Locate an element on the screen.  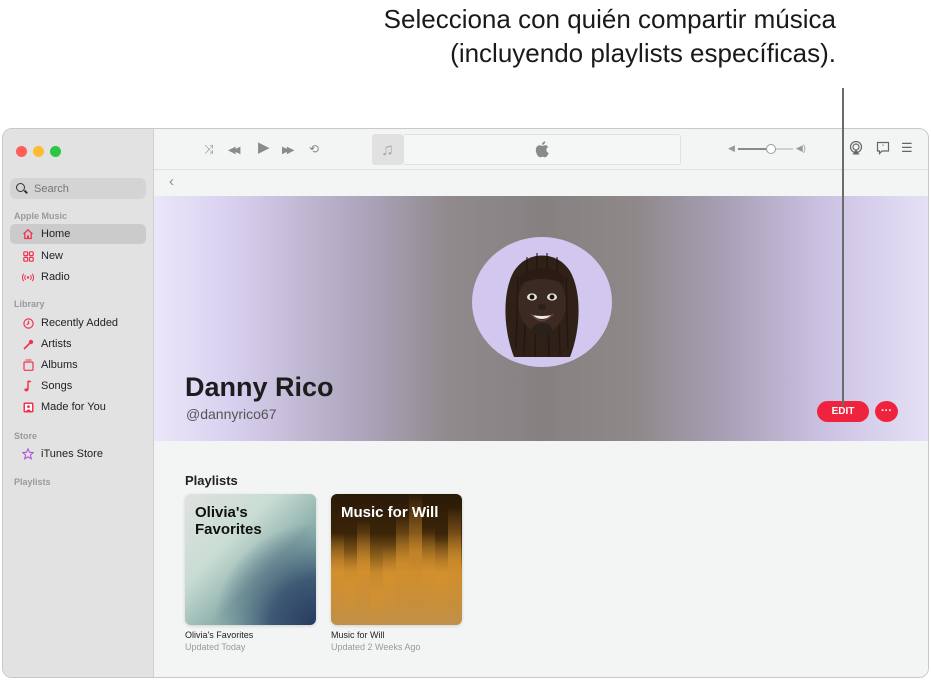
memoji-avatar is located at coordinates (542, 305).